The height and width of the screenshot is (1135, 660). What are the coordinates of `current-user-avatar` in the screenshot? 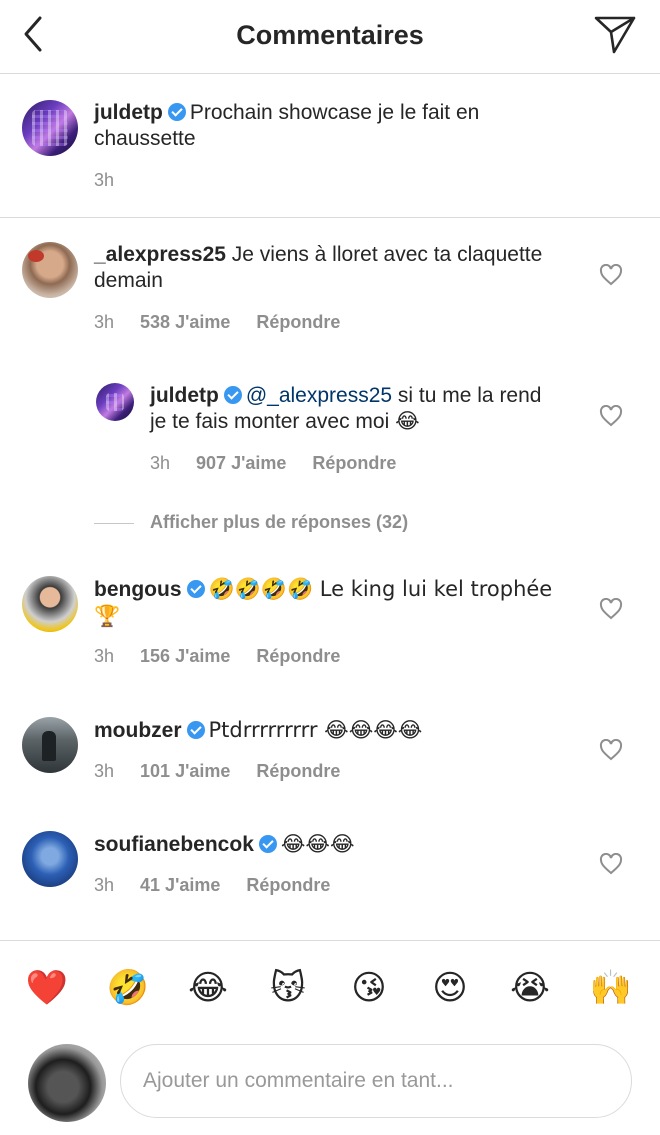 It's located at (67, 1083).